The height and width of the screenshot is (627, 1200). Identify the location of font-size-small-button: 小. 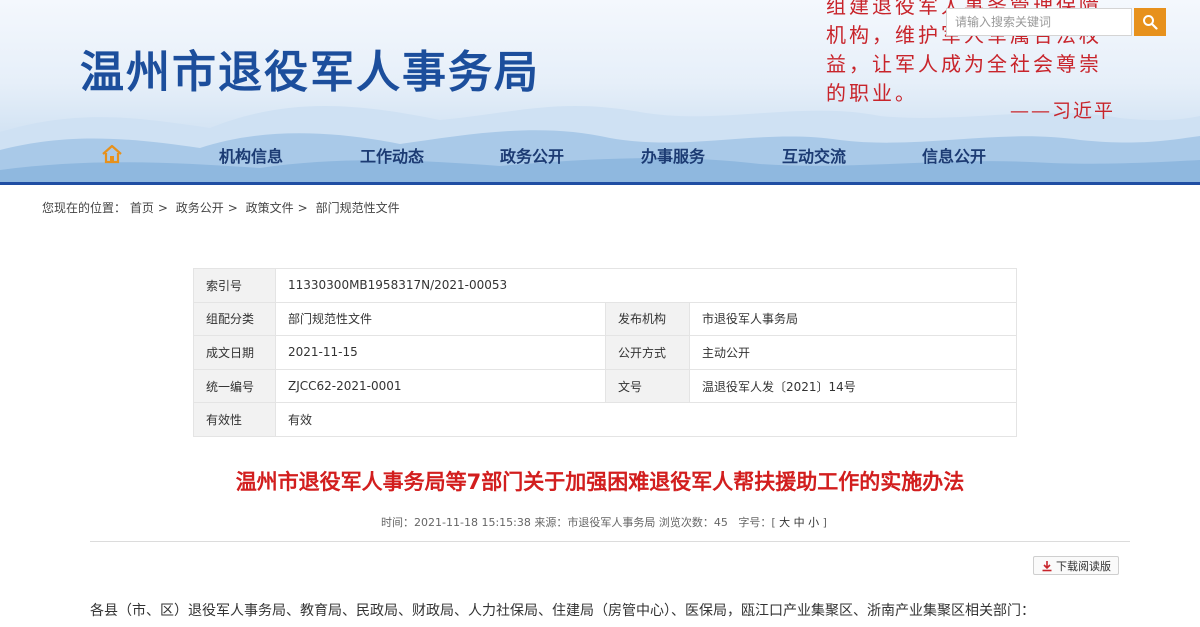
(813, 522).